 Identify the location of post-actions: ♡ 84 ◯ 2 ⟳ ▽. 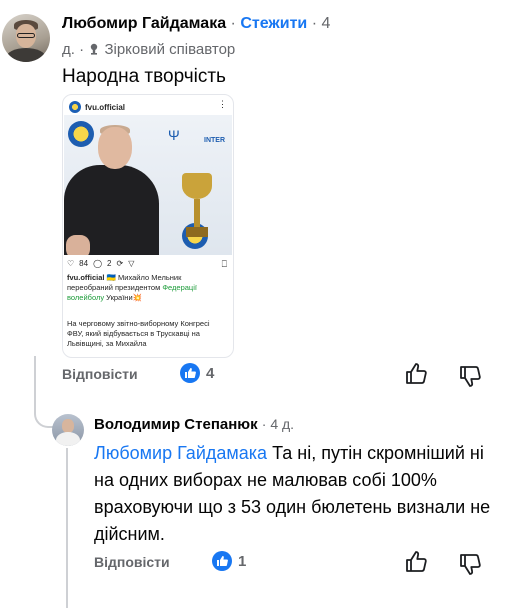
(100, 263).